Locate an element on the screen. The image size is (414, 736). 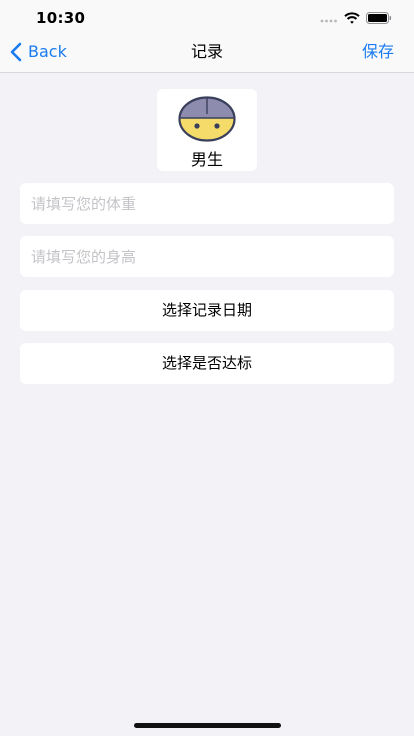
home-indicator is located at coordinates (207, 725).